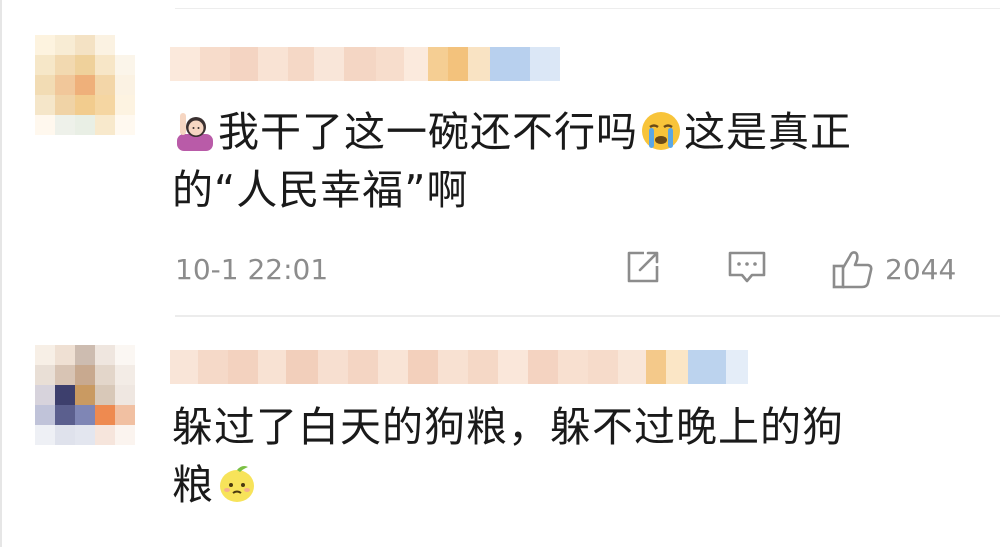 The image size is (1000, 547). Describe the element at coordinates (428, 132) in the screenshot. I see `comment-text-line1: 我干了这一碗还不行吗` at that location.